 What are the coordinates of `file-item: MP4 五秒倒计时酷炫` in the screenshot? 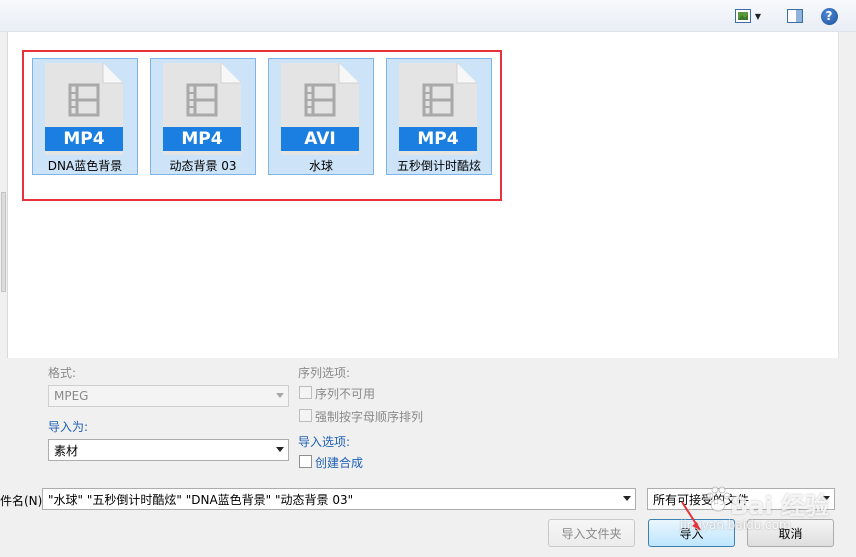 It's located at (439, 116).